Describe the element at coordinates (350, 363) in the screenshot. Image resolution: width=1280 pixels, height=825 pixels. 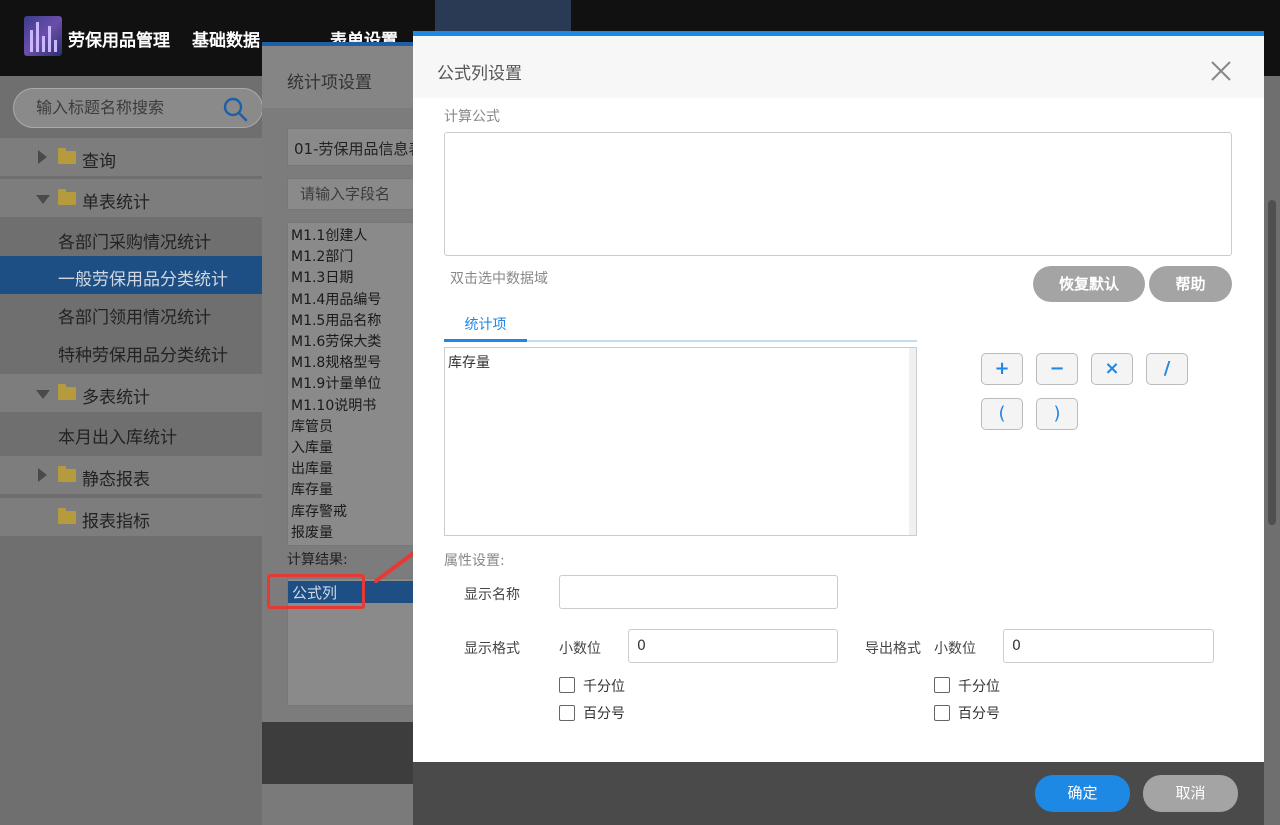
I see `field-item: M1.8规格型号` at that location.